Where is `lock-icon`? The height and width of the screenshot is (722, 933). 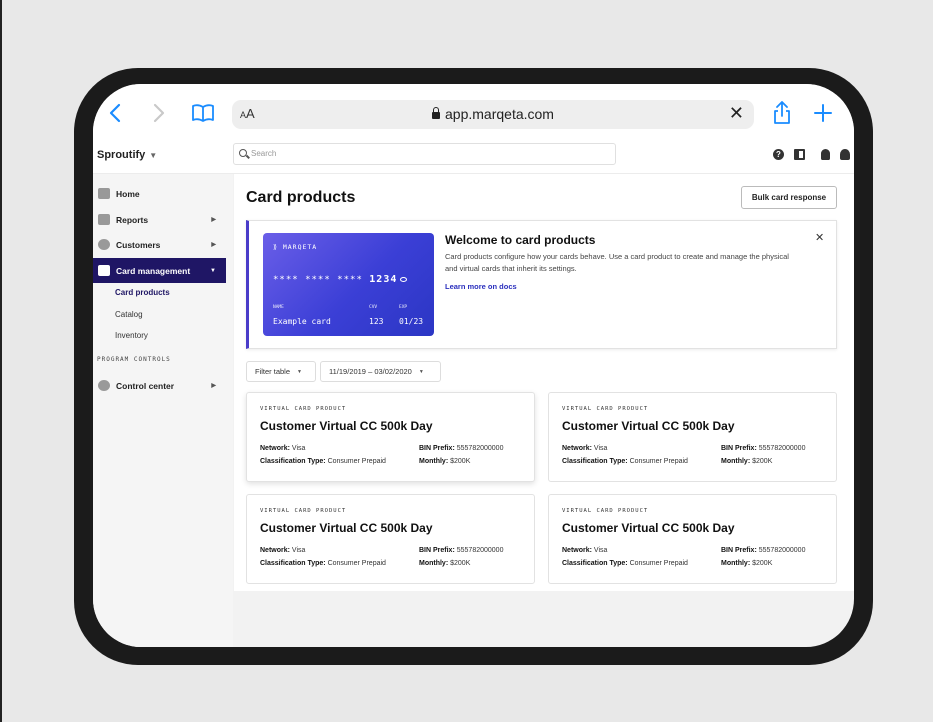
lock-icon is located at coordinates (436, 113).